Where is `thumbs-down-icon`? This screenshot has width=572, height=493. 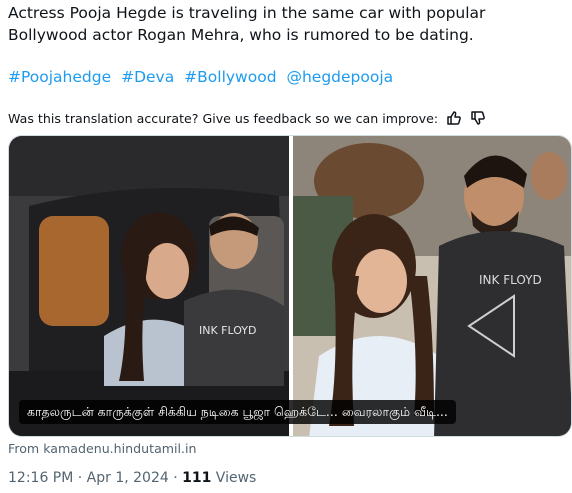 thumbs-down-icon is located at coordinates (478, 118).